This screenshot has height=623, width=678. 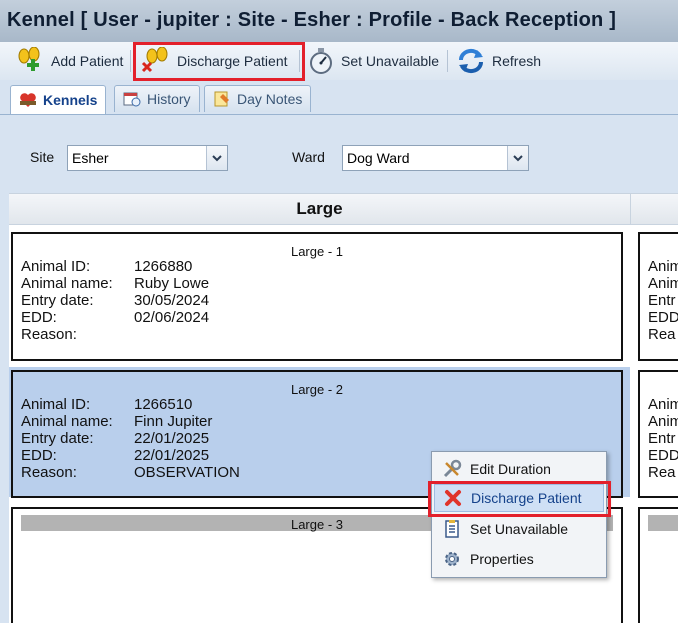 I want to click on field-value: OBSERVATION, so click(x=187, y=472).